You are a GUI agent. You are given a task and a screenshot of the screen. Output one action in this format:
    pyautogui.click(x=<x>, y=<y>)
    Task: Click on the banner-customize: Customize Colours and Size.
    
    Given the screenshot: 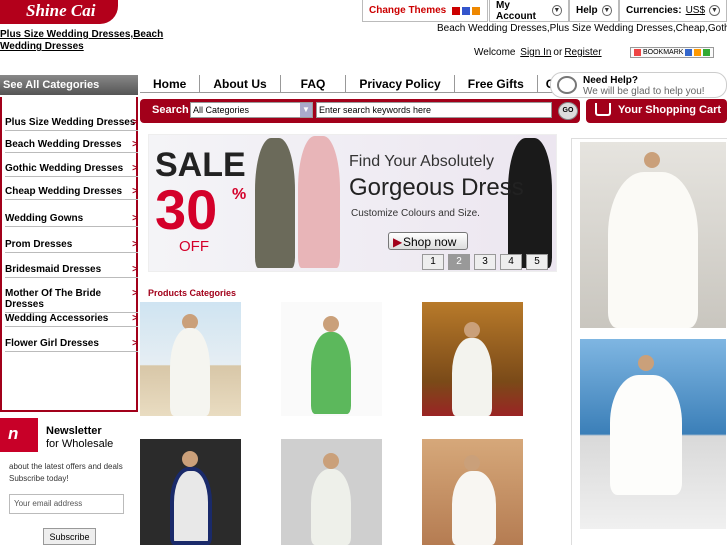 What is the action you would take?
    pyautogui.click(x=415, y=213)
    